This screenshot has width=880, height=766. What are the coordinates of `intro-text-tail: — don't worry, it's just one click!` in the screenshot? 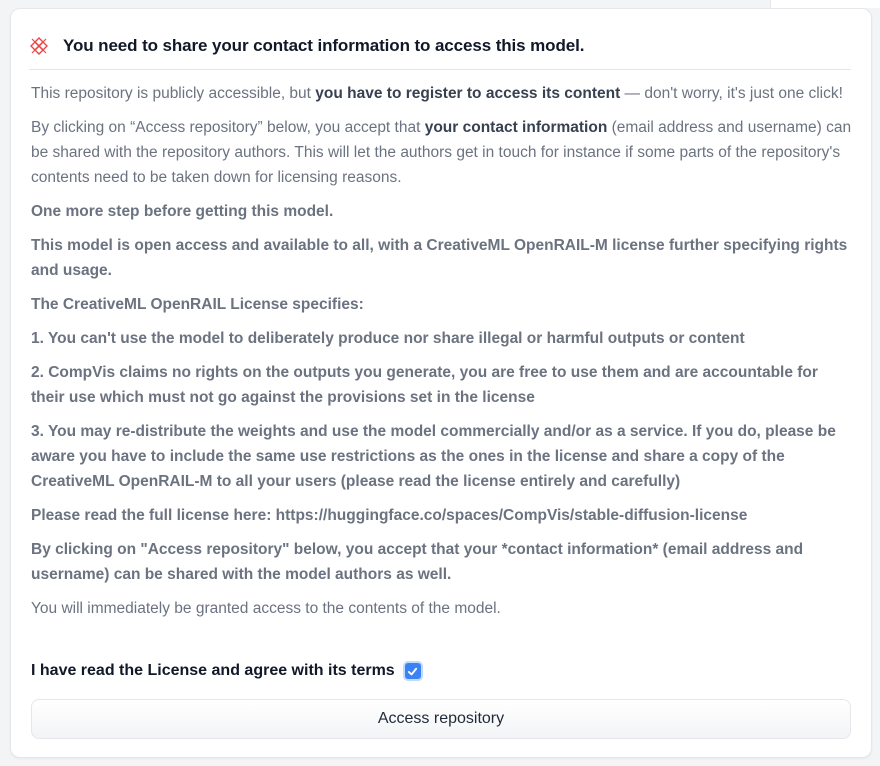 It's located at (731, 93).